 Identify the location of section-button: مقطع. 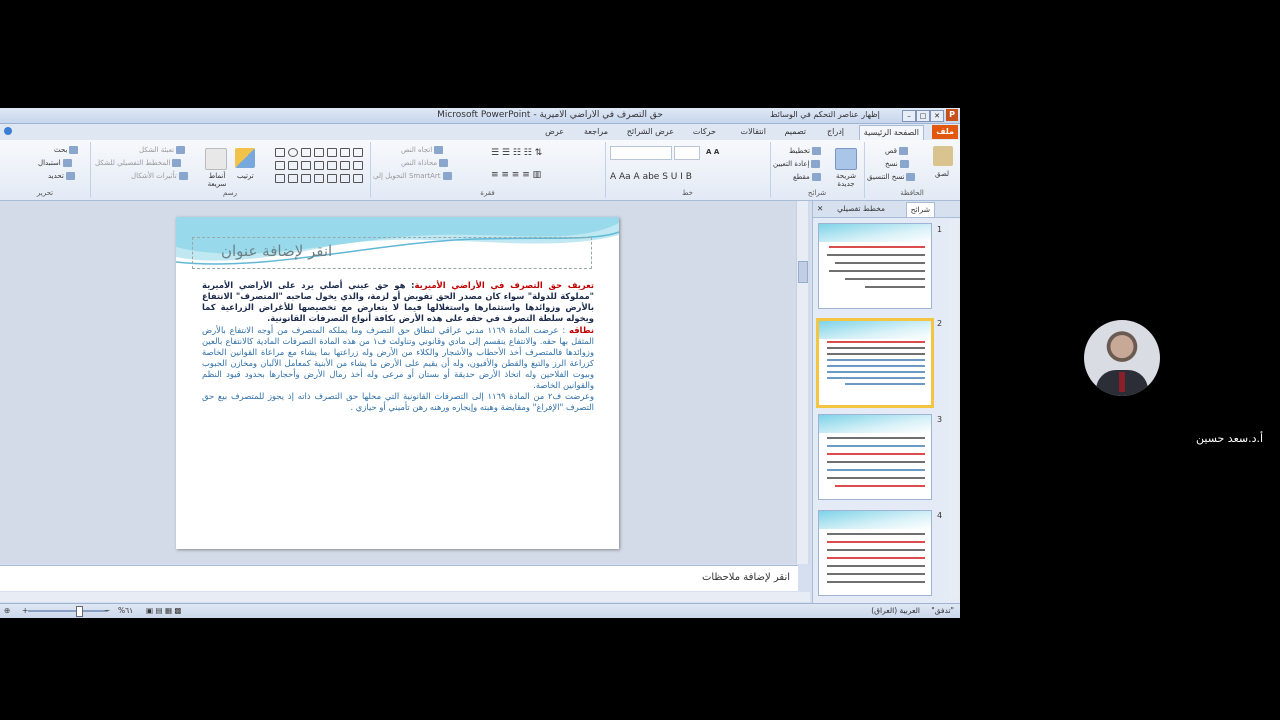
(807, 177).